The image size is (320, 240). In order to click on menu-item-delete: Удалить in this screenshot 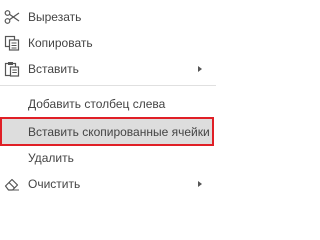, I will do `click(108, 157)`.